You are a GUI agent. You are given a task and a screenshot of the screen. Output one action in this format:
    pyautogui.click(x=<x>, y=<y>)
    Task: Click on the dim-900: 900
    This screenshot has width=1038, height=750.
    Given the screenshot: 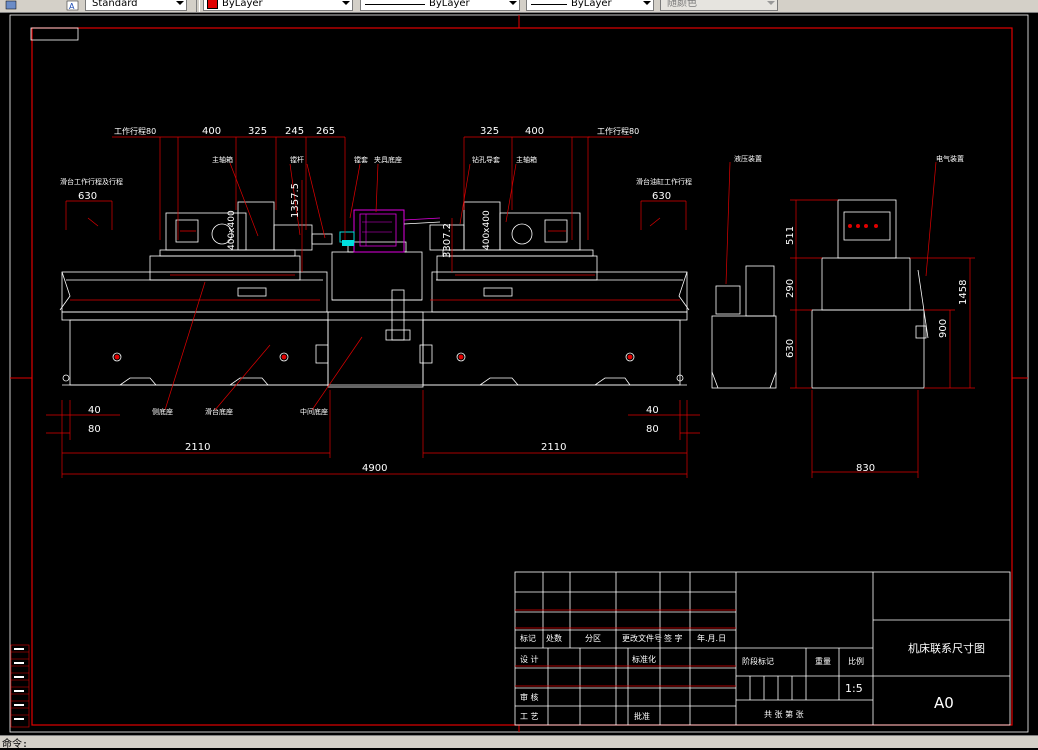 What is the action you would take?
    pyautogui.click(x=943, y=328)
    